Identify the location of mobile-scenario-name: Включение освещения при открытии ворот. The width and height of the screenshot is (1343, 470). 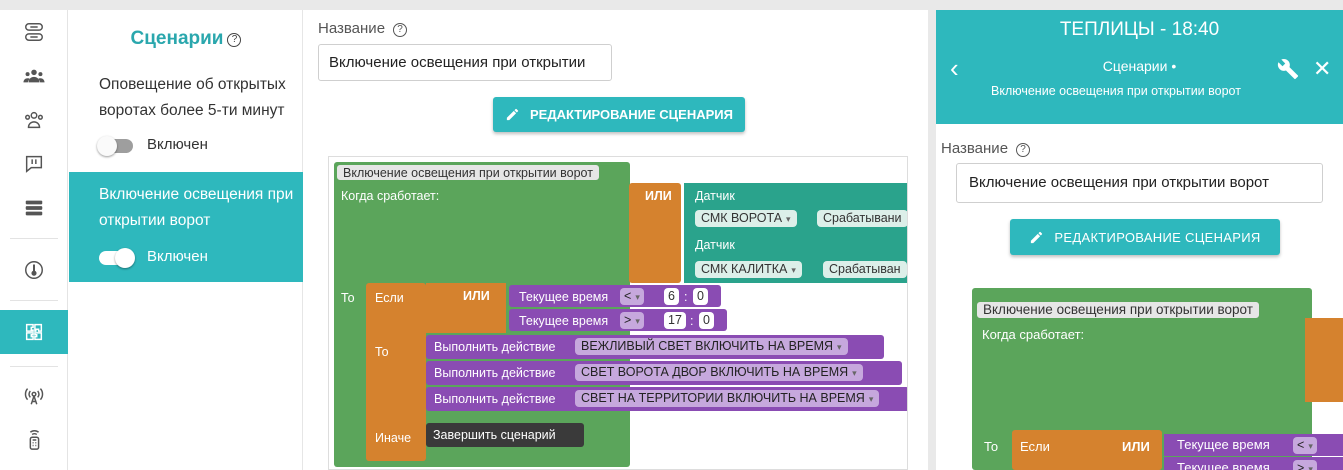
(1116, 91).